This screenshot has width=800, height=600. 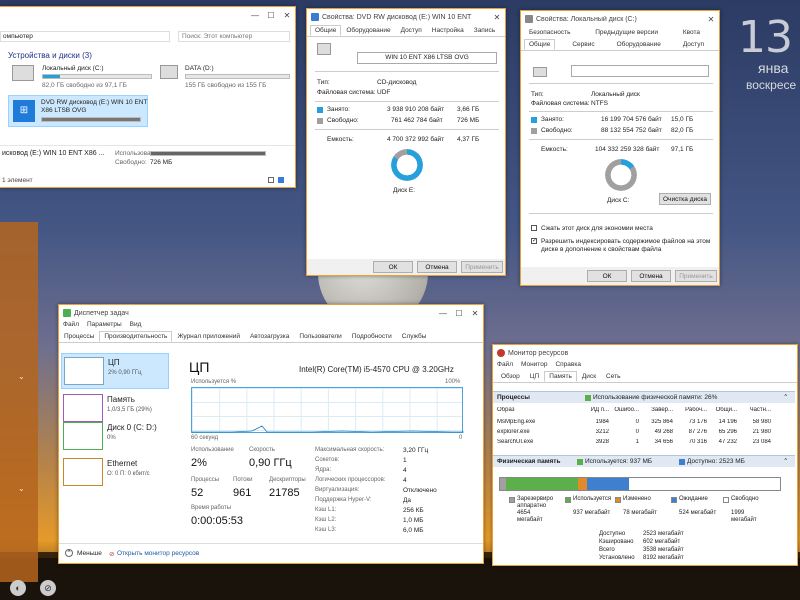 I want to click on explorer-titlebar: — ☐ ✕, so click(x=147, y=15).